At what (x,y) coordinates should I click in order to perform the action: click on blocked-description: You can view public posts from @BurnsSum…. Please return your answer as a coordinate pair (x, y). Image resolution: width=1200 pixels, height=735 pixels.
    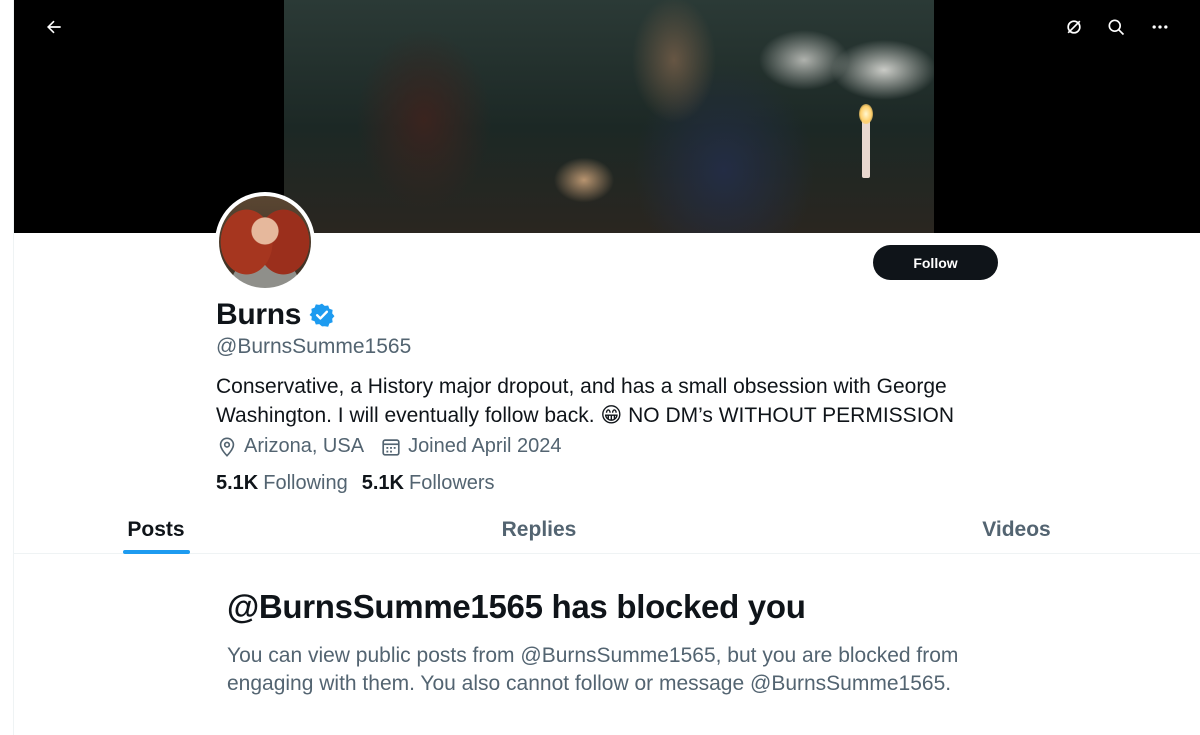
    Looking at the image, I should click on (593, 669).